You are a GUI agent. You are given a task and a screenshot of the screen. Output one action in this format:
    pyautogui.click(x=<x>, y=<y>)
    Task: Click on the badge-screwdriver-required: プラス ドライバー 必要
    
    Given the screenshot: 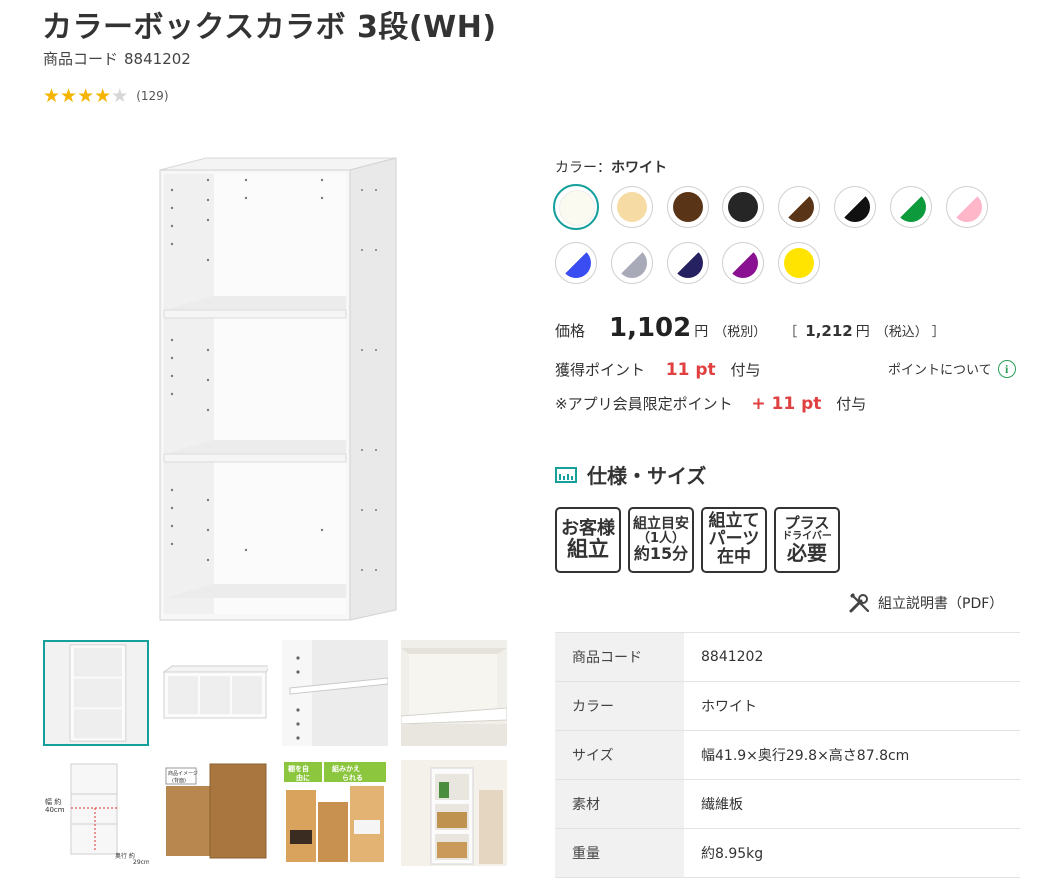 What is the action you would take?
    pyautogui.click(x=807, y=540)
    